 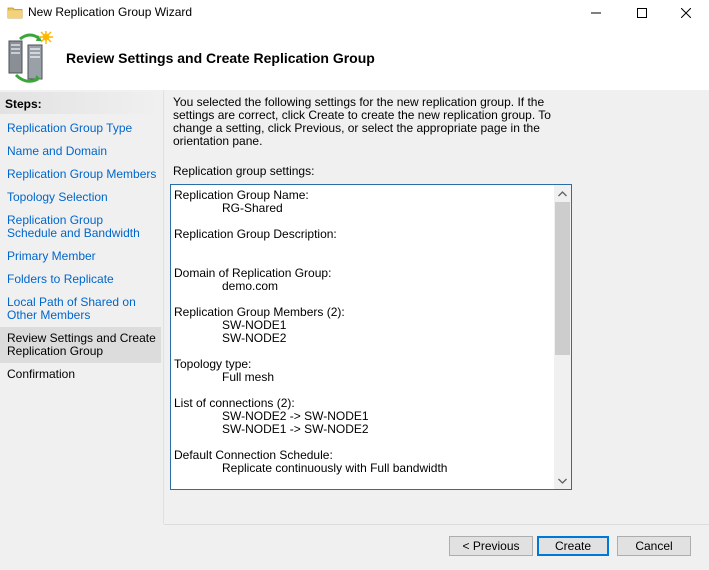 I want to click on minimize-button, so click(x=596, y=13).